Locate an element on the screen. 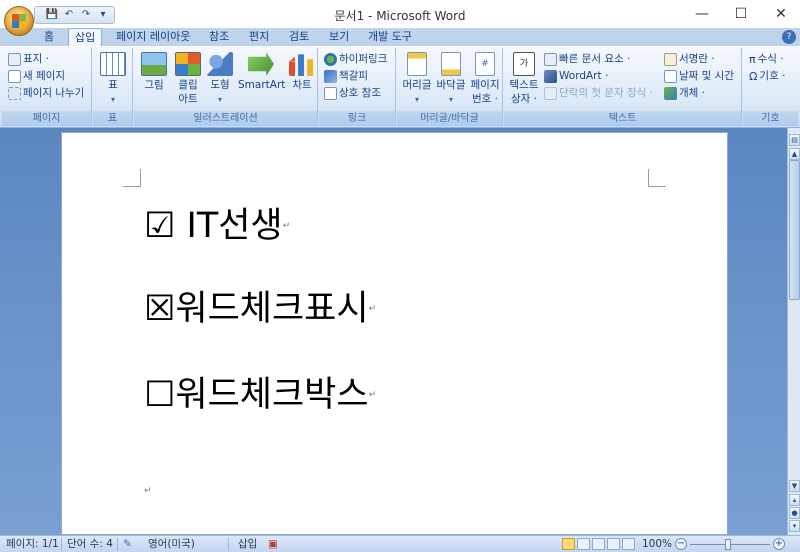 The height and width of the screenshot is (552, 800). datetime-button: 날짜 및 시간 is located at coordinates (699, 76).